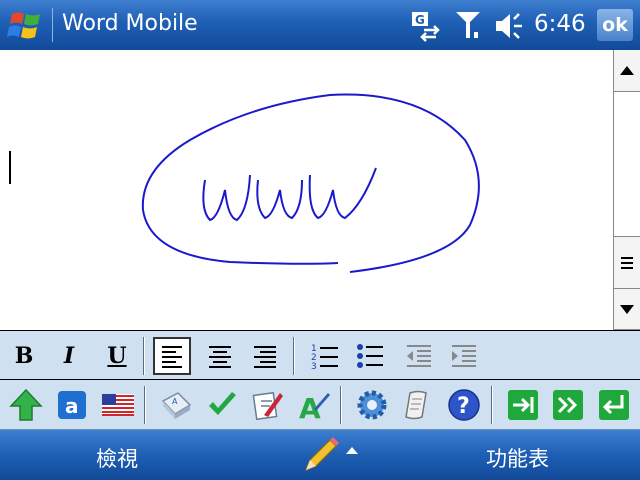 This screenshot has height=480, width=640. I want to click on numbered-list-icon: 1 2 3, so click(324, 358).